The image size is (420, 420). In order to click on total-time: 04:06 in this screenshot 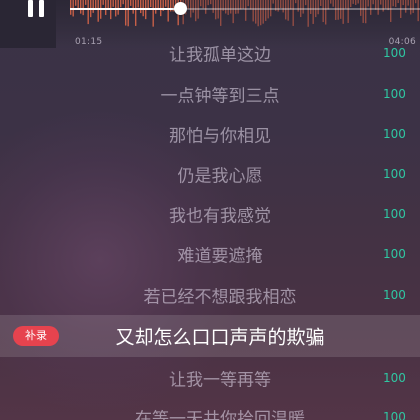, I will do `click(402, 42)`.